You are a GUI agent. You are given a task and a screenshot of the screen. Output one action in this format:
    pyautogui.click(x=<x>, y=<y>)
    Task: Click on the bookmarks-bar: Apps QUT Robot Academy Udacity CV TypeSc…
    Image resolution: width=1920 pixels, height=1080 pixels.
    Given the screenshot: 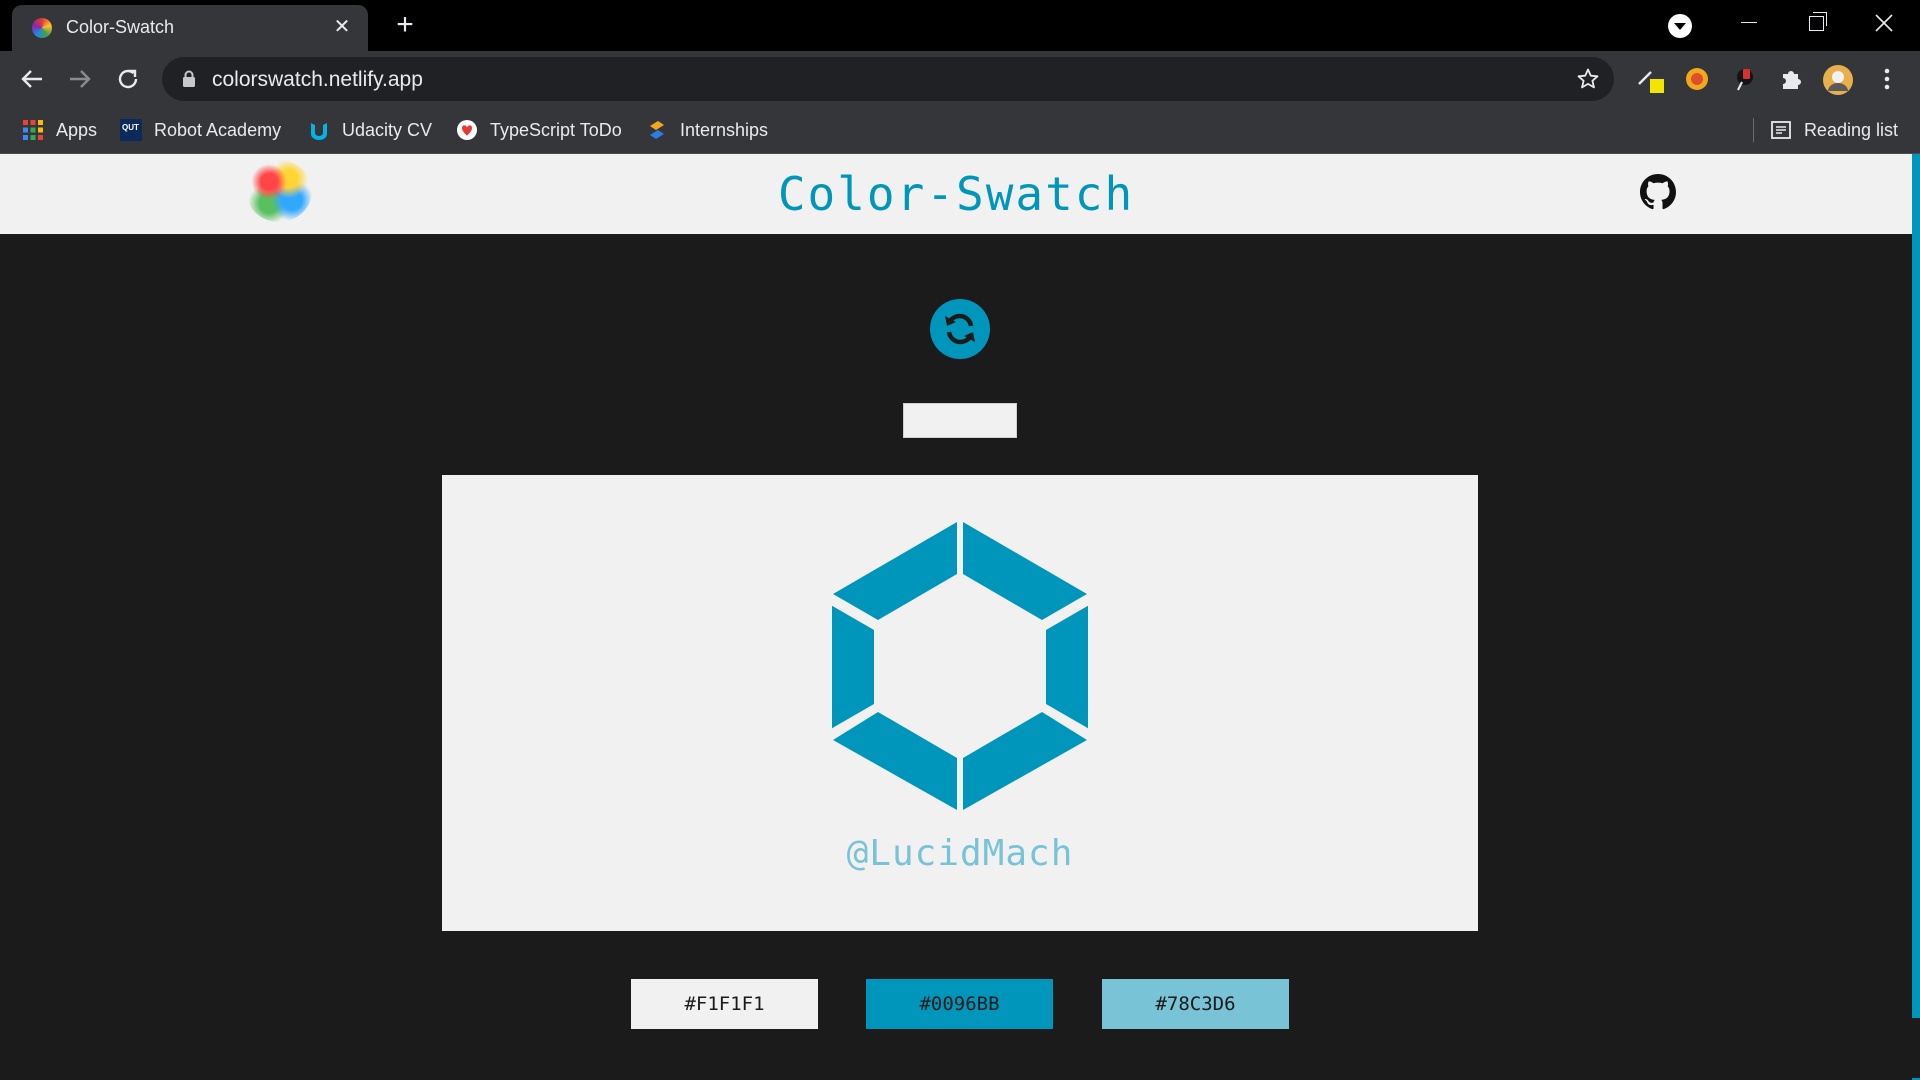 What is the action you would take?
    pyautogui.click(x=960, y=130)
    